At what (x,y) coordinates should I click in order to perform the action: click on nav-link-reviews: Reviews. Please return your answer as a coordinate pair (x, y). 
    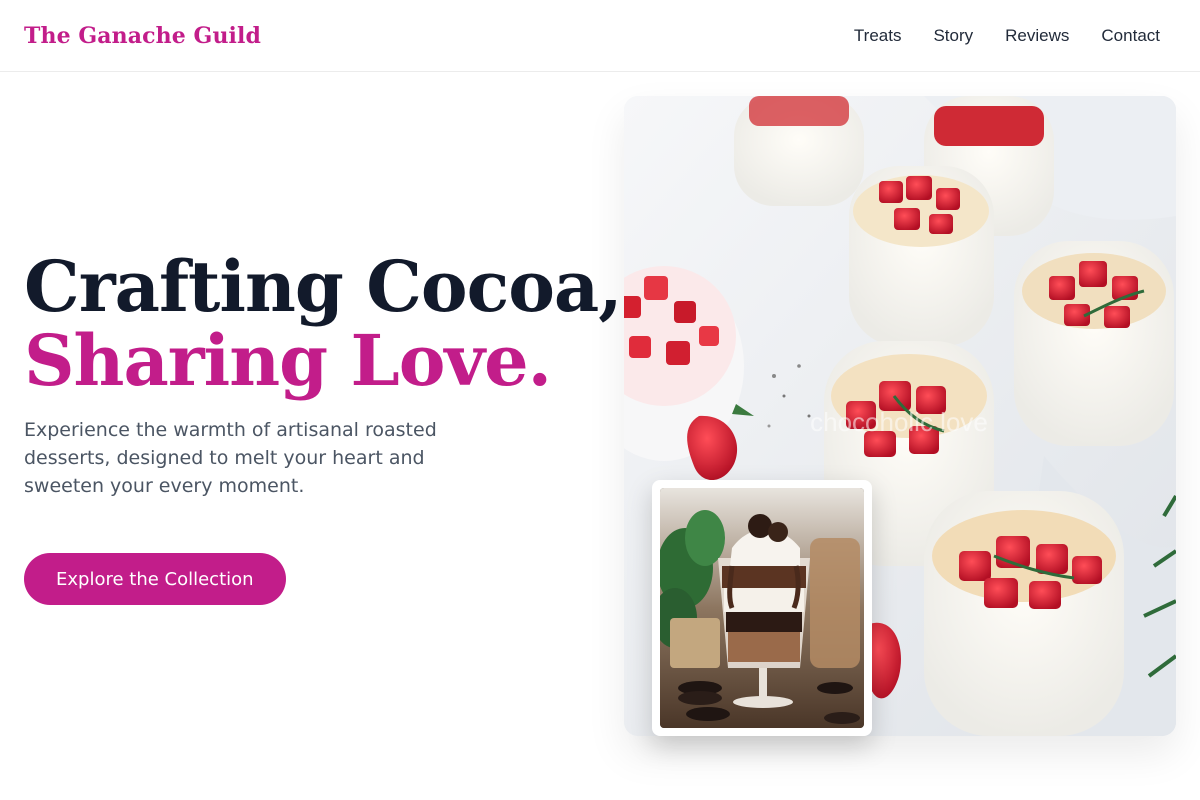
    Looking at the image, I should click on (1037, 36).